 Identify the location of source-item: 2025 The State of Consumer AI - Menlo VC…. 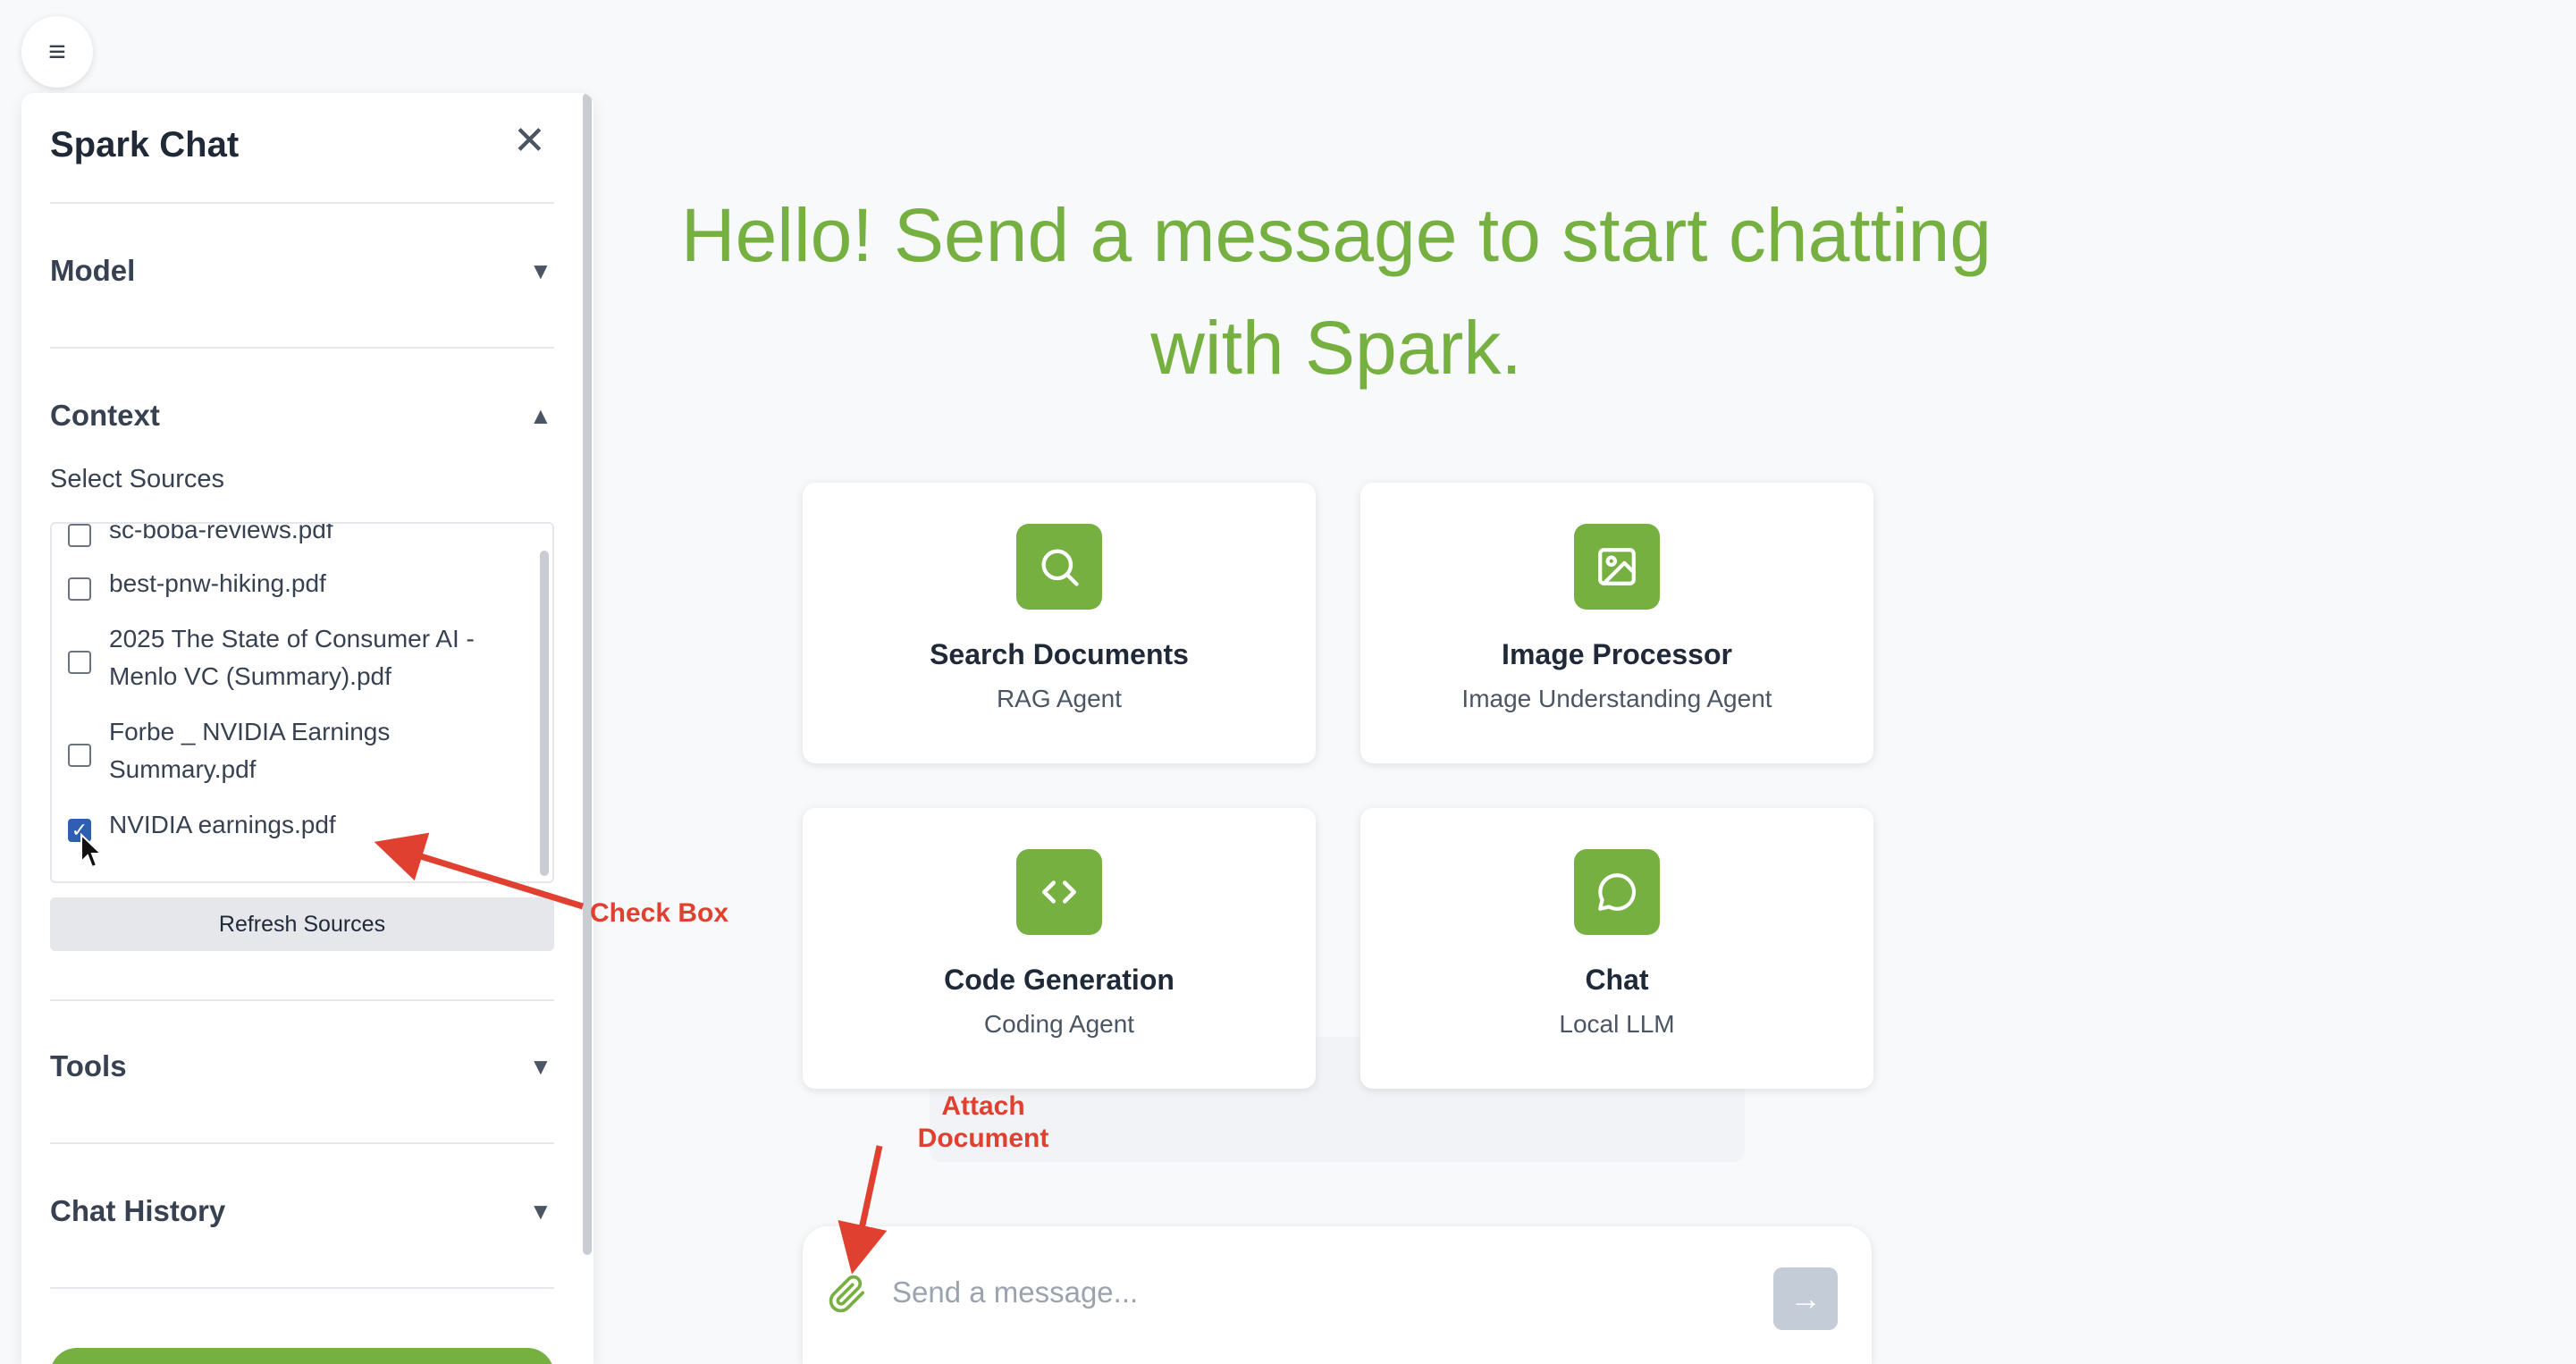
(291, 657).